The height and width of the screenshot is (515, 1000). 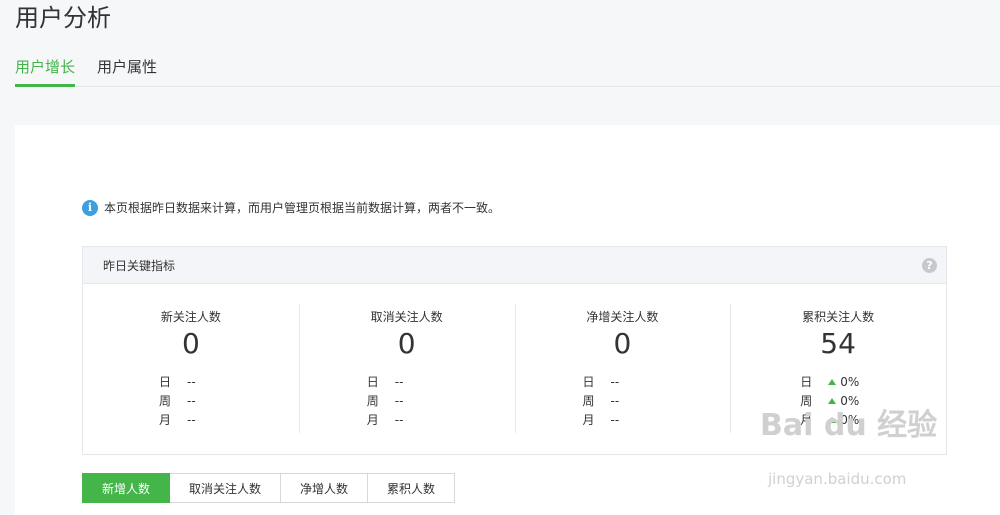 I want to click on panel-title: 昨日关键指标, so click(x=139, y=266).